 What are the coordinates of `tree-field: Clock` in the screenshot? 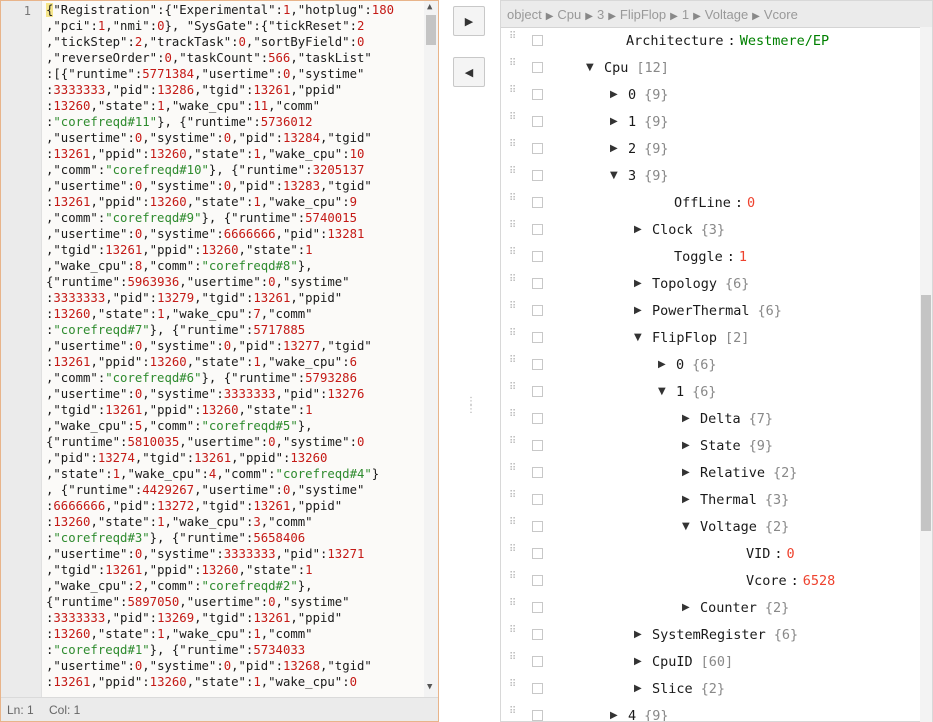 It's located at (672, 230).